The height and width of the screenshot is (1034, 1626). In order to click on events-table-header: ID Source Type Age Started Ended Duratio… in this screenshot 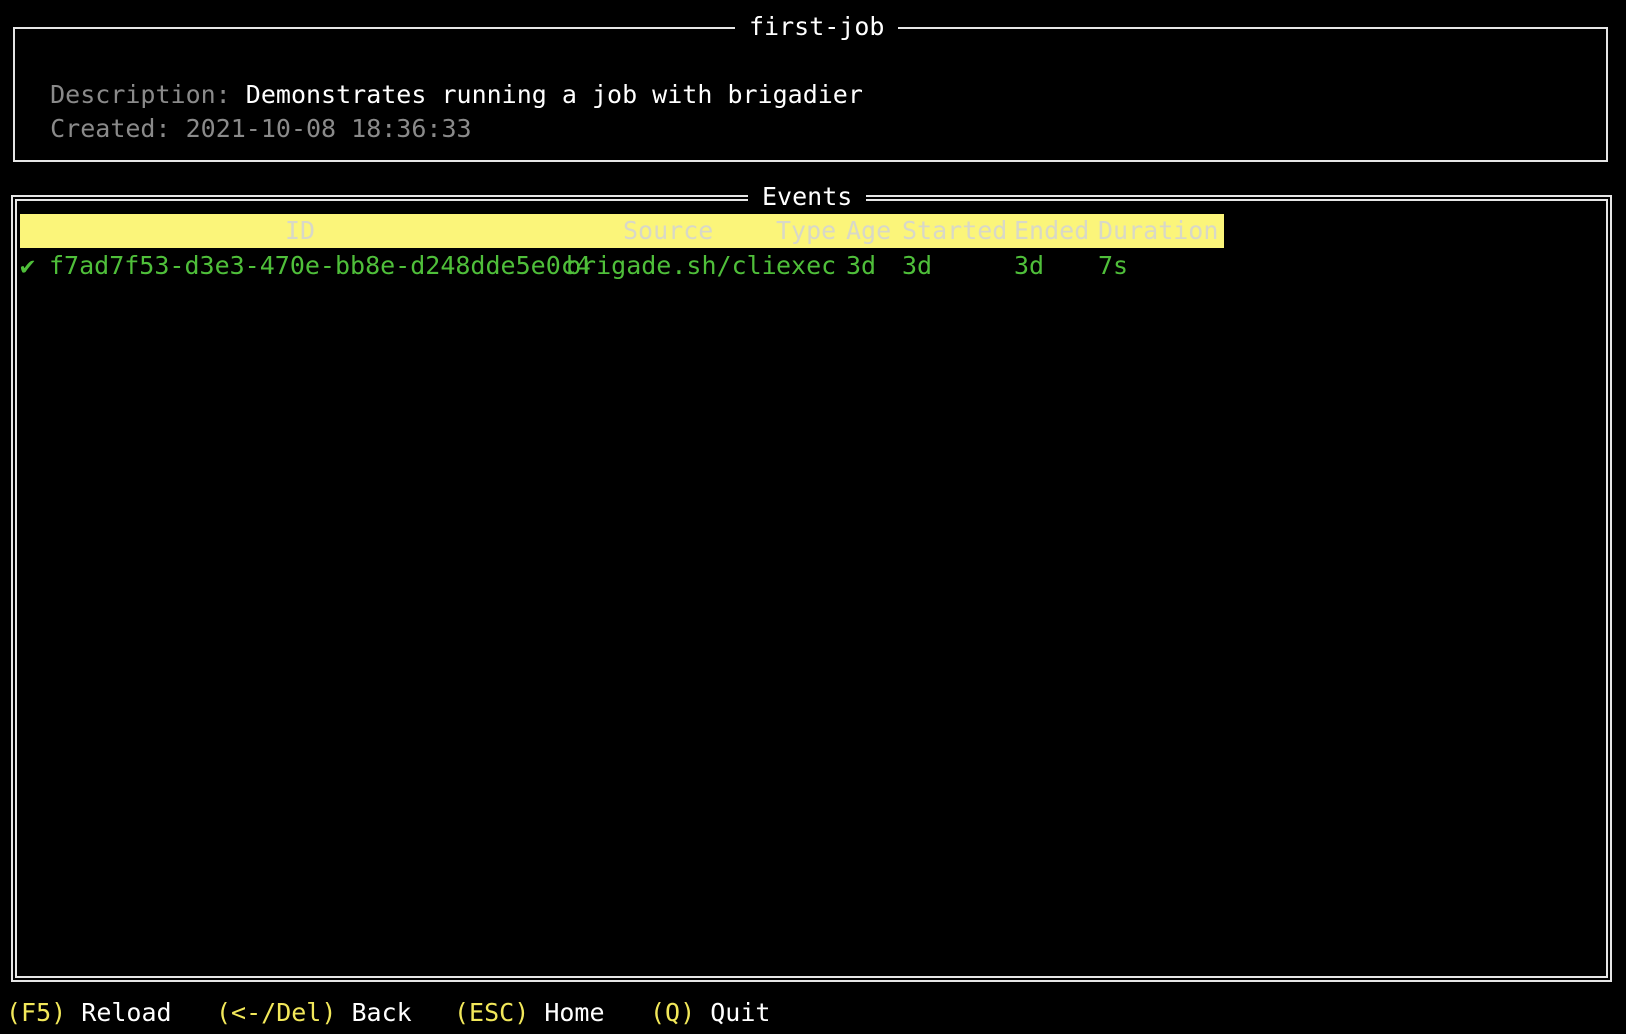, I will do `click(622, 231)`.